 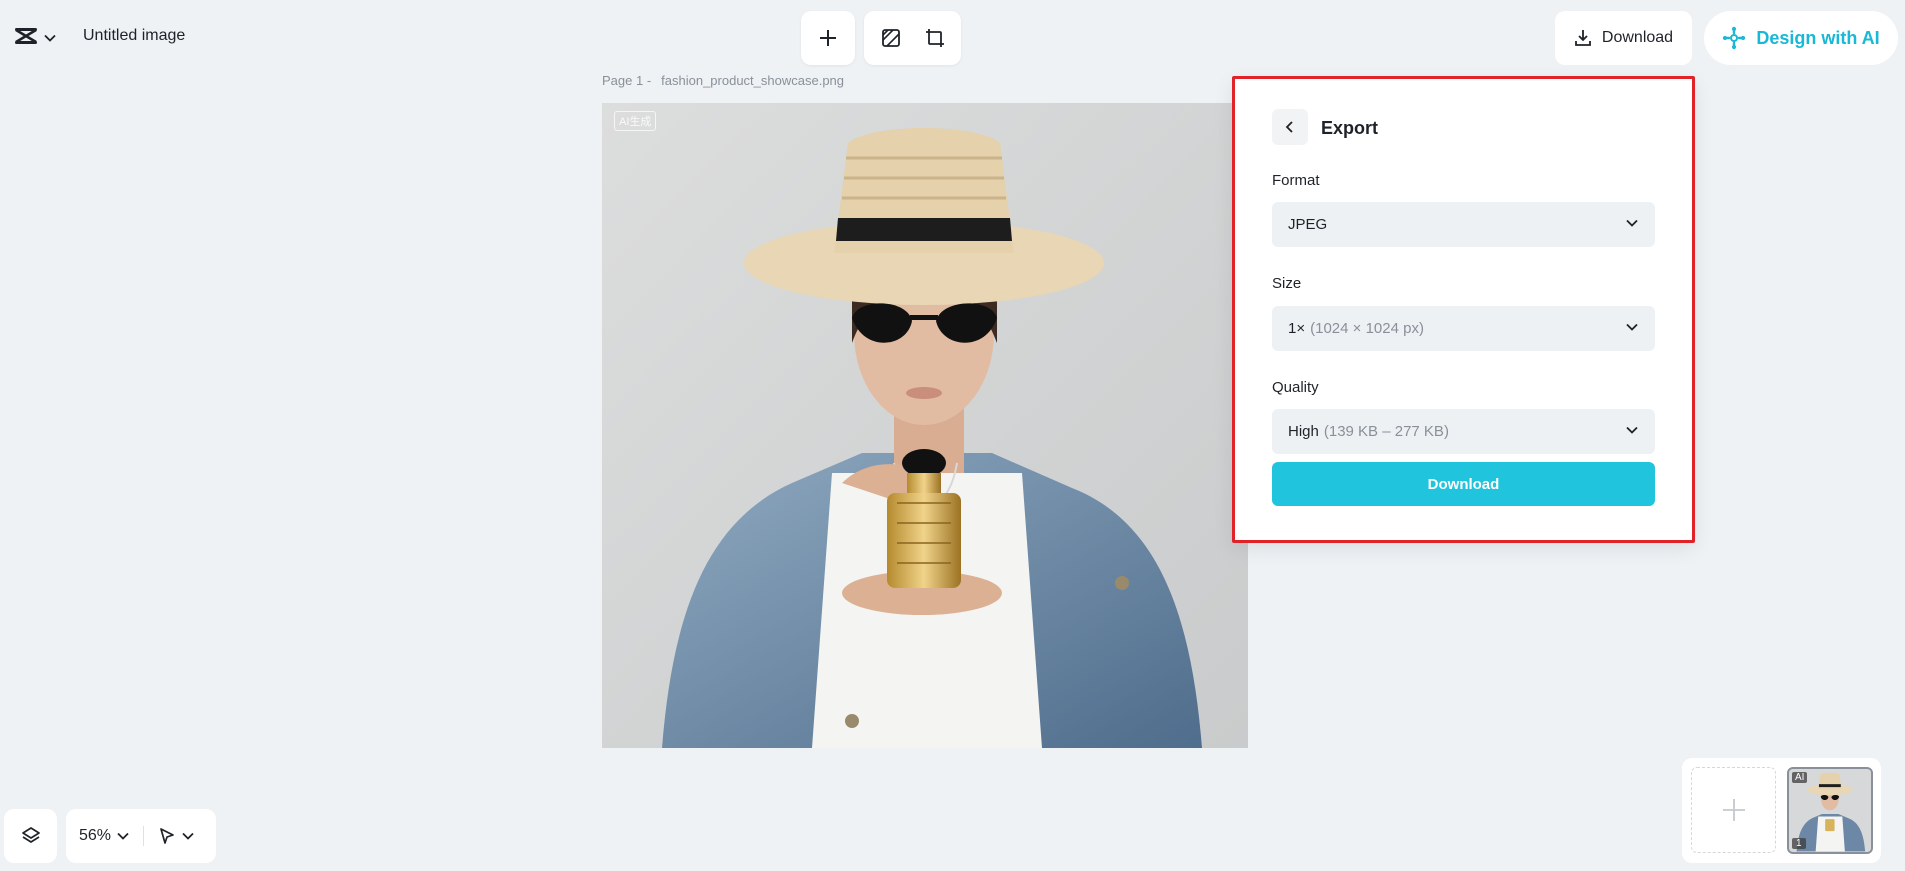 What do you see at coordinates (1637, 37) in the screenshot?
I see `header-download-label: Download` at bounding box center [1637, 37].